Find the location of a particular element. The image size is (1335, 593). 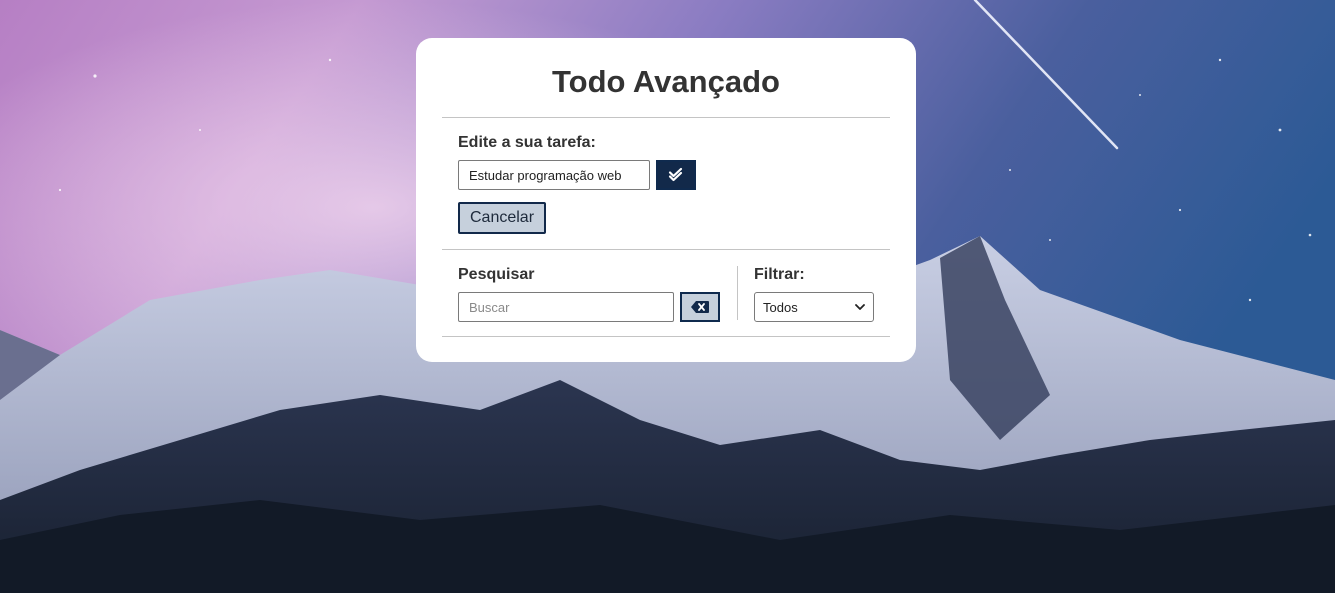

edit-task-input is located at coordinates (554, 175).